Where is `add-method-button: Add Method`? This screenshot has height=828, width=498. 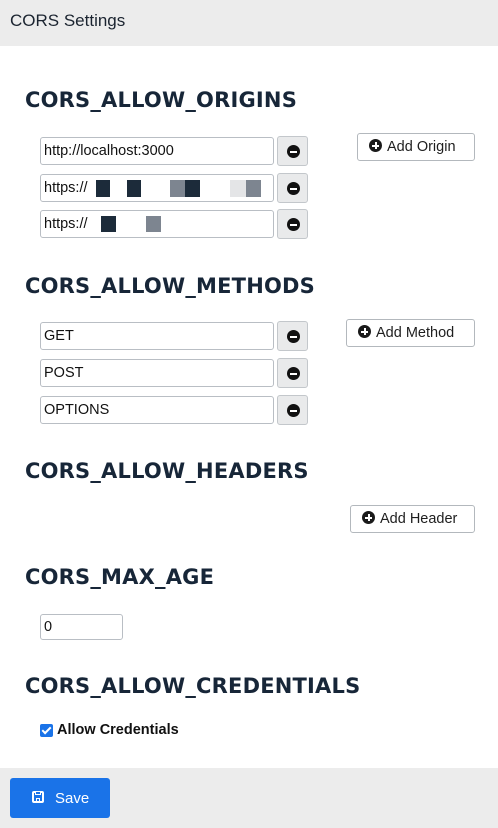
add-method-button: Add Method is located at coordinates (410, 333).